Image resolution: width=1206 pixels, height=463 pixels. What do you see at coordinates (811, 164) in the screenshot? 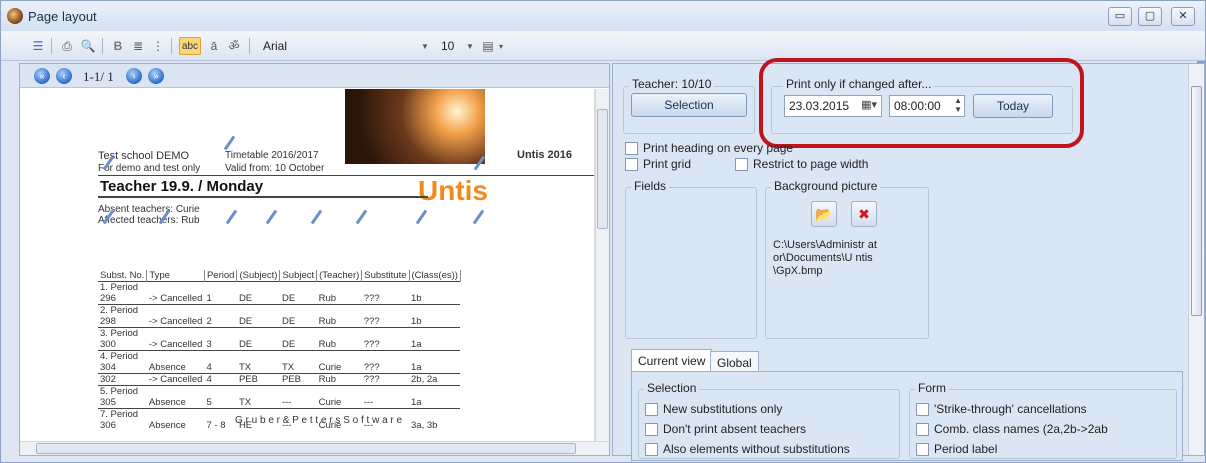
I see `restrict-width-label: Restrict to page width` at bounding box center [811, 164].